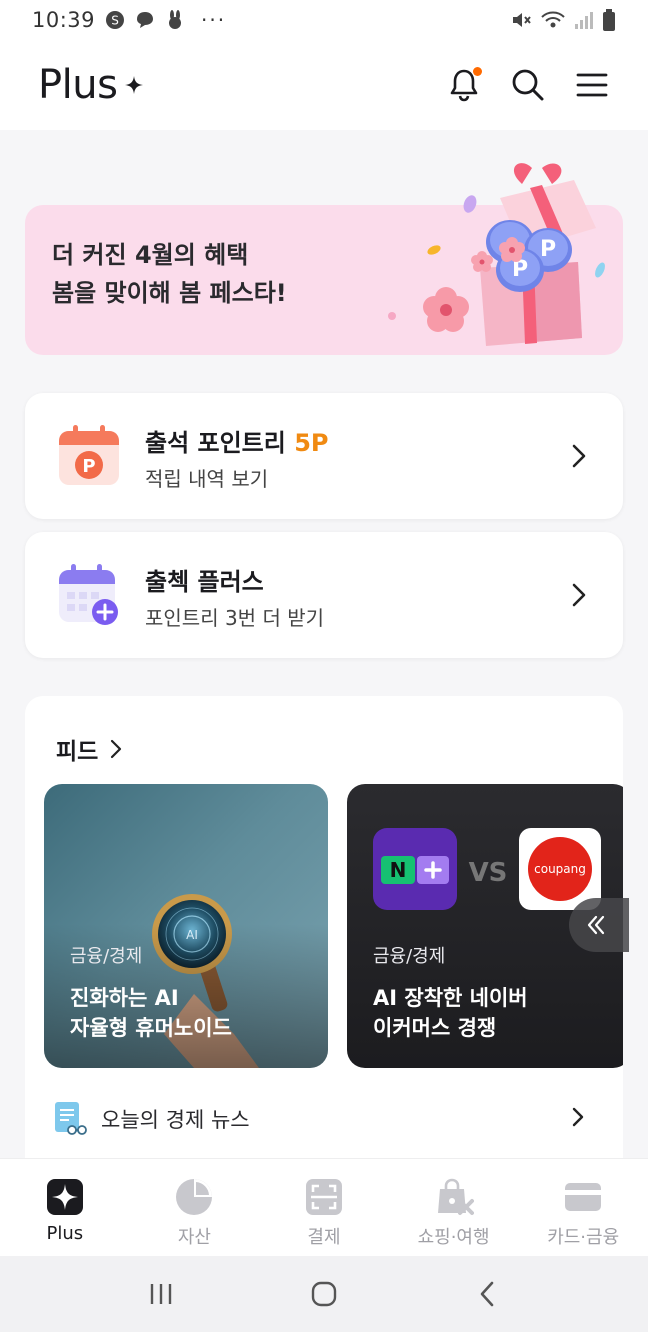  What do you see at coordinates (464, 85) in the screenshot?
I see `notification-button` at bounding box center [464, 85].